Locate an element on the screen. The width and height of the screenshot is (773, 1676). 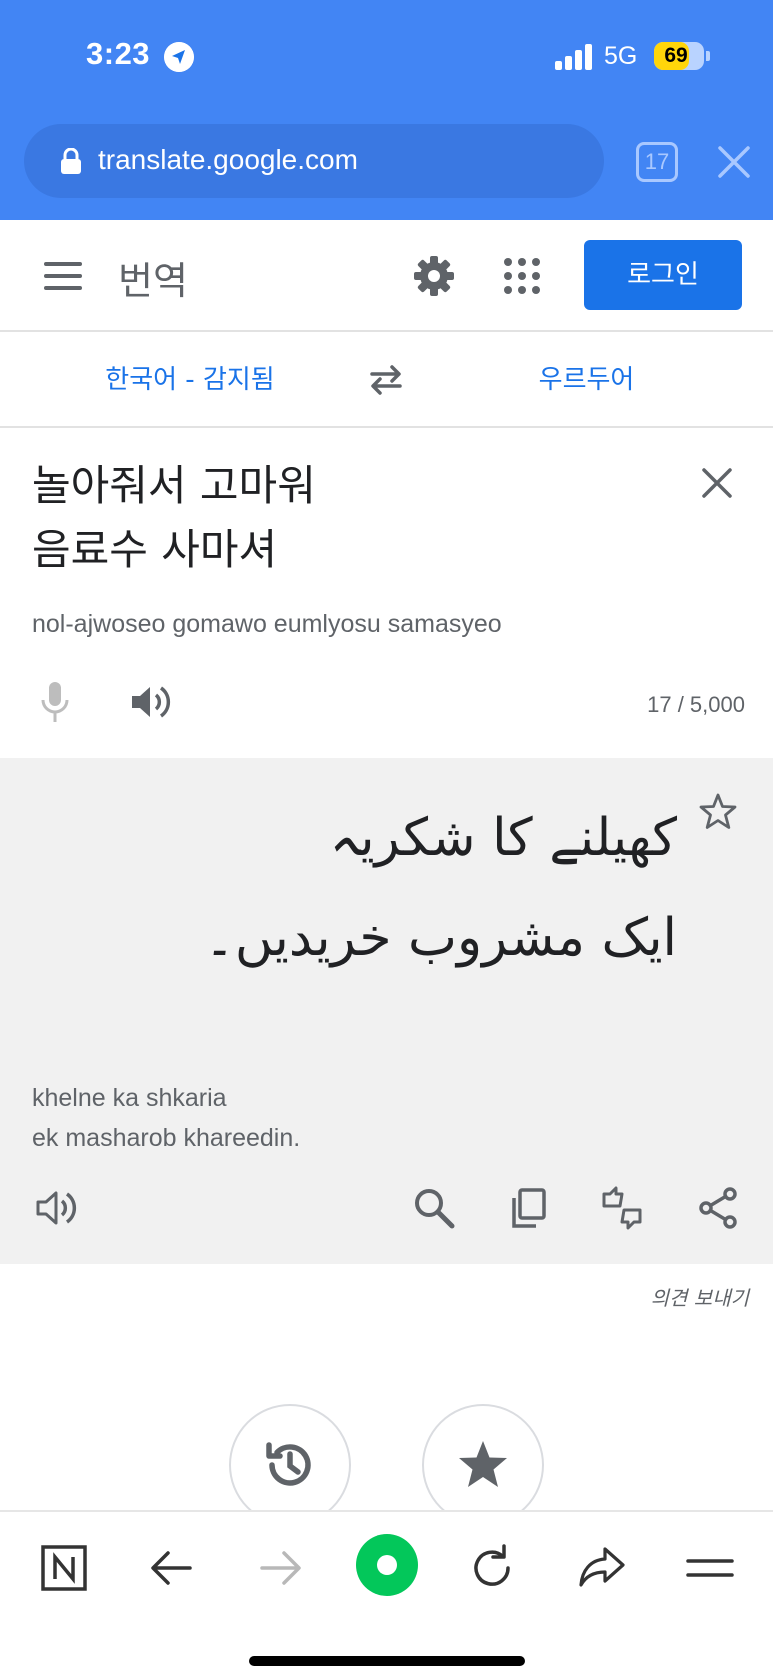
status-time: 3:23 is located at coordinates (118, 53).